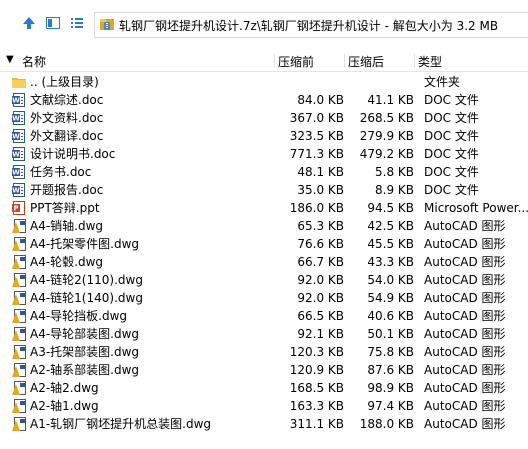  What do you see at coordinates (320, 262) in the screenshot?
I see `original-size: 66.7 KB` at bounding box center [320, 262].